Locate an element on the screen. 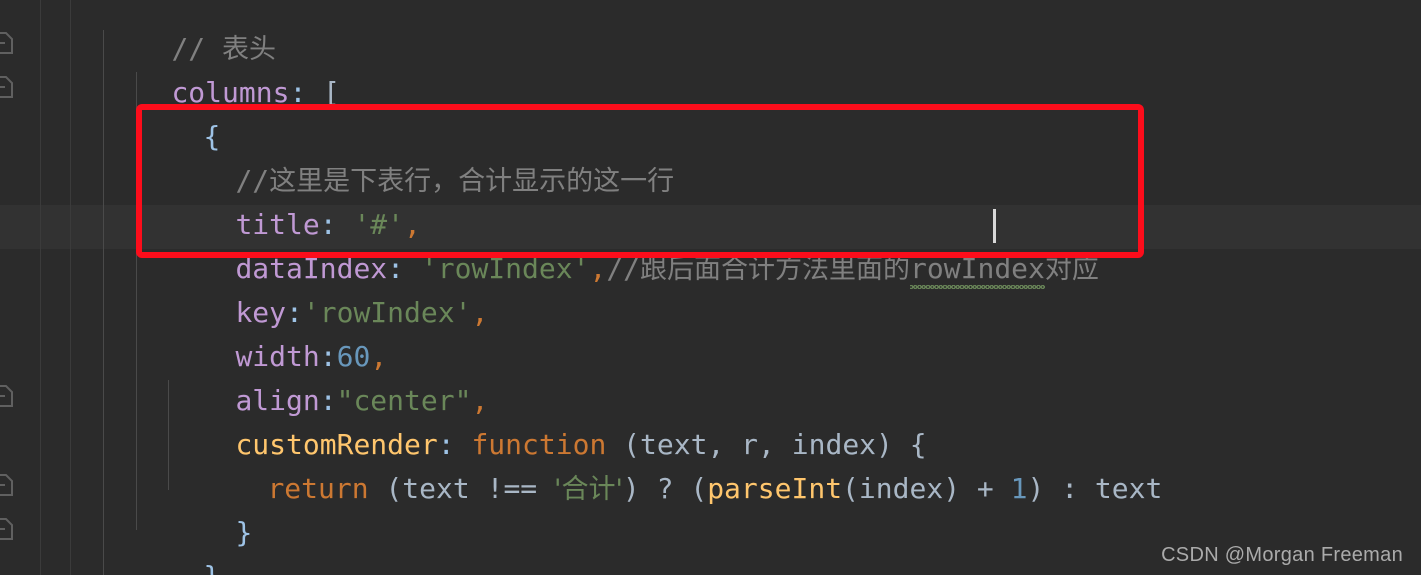 The width and height of the screenshot is (1421, 575). code-line-13: }, is located at coordinates (186, 543).